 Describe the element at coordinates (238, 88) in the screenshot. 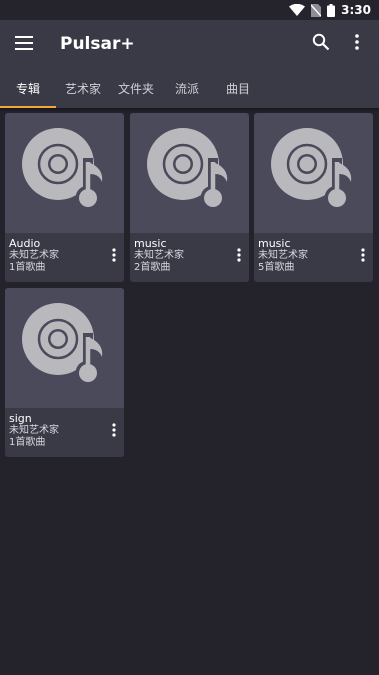

I see `tab-tracks: 曲目` at that location.